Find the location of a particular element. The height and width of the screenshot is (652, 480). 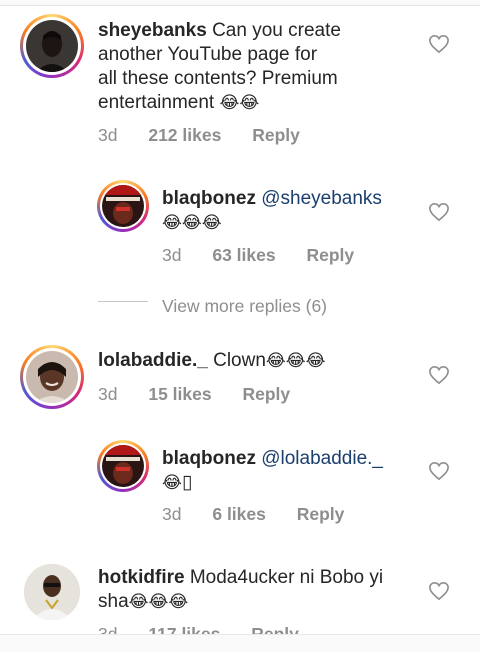

comment-text: Moda4ucker ni Bobo yi is located at coordinates (286, 577).